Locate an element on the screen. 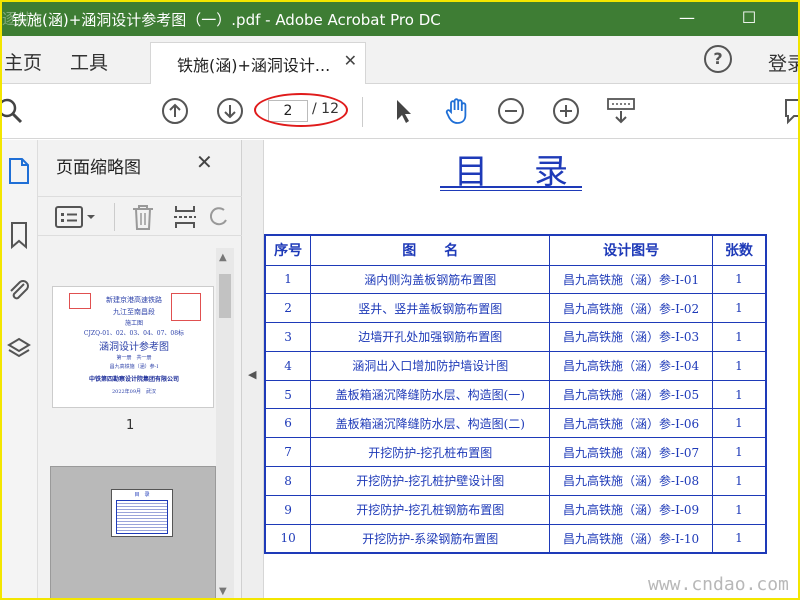 The height and width of the screenshot is (600, 800). cell-drawing-no: 昌九高铁施（涵）参-Ⅰ-01 is located at coordinates (631, 279).